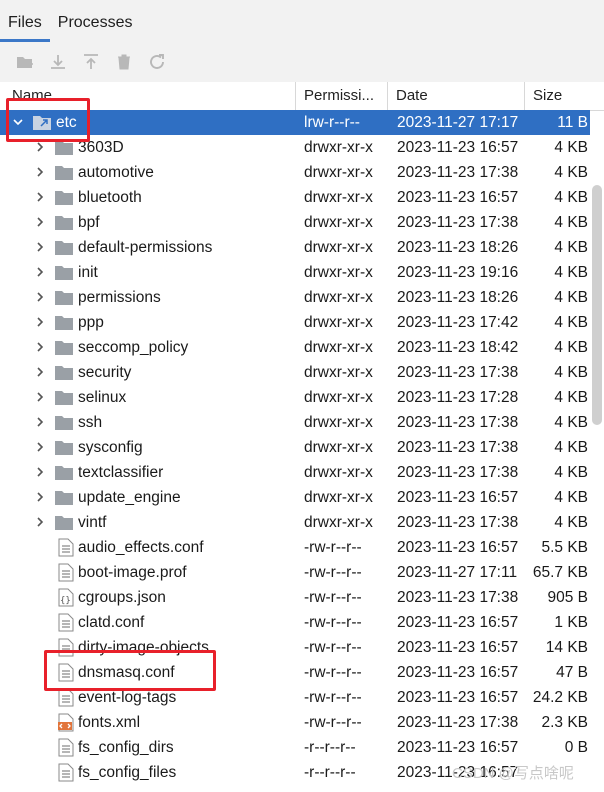  What do you see at coordinates (148, 647) in the screenshot?
I see `name-cell: dirty-image-objects` at bounding box center [148, 647].